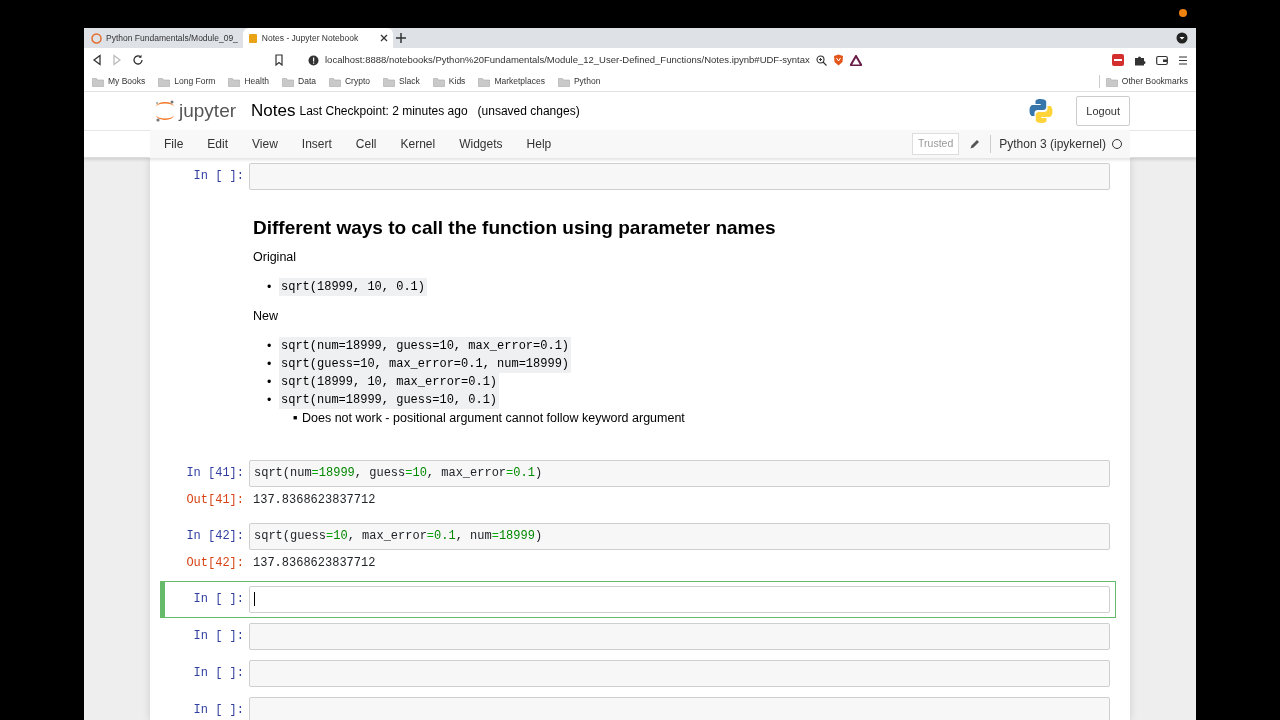  I want to click on code-input: sqrt(guess=10, max_error=0.1, num=18999), so click(679, 536).